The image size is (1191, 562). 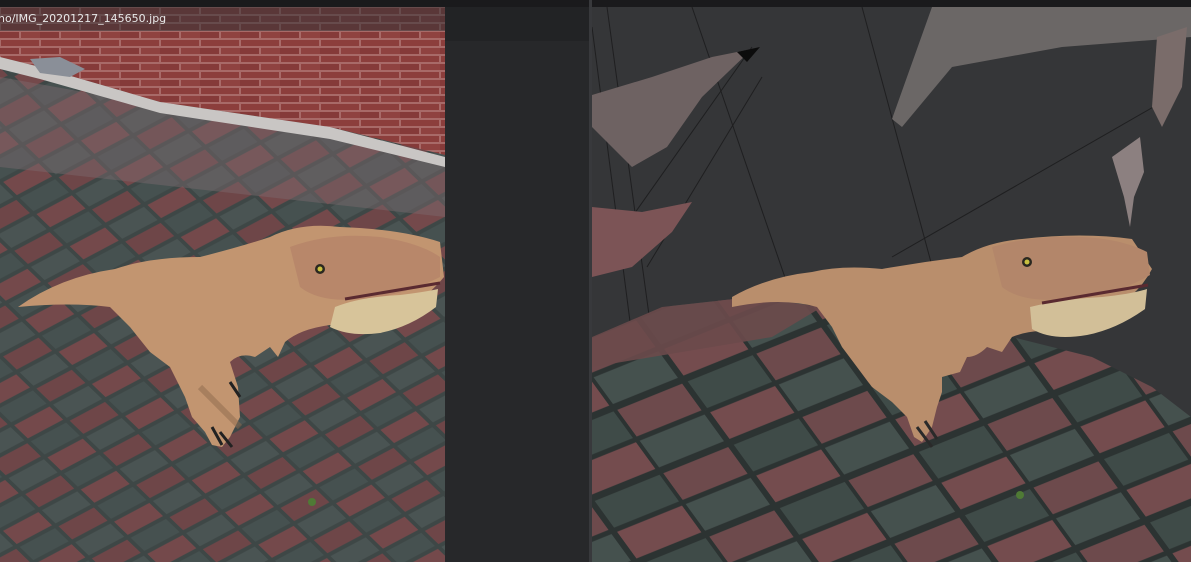 What do you see at coordinates (595, 3) in the screenshot?
I see `top-toolbar-strip` at bounding box center [595, 3].